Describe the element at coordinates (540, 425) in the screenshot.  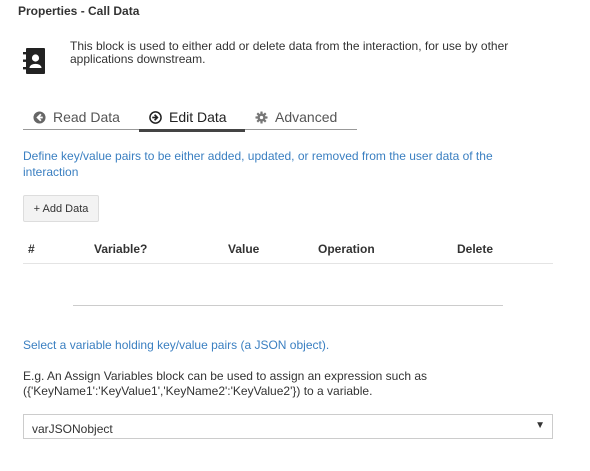
I see `dropdown-arrow-icon: ▼` at that location.